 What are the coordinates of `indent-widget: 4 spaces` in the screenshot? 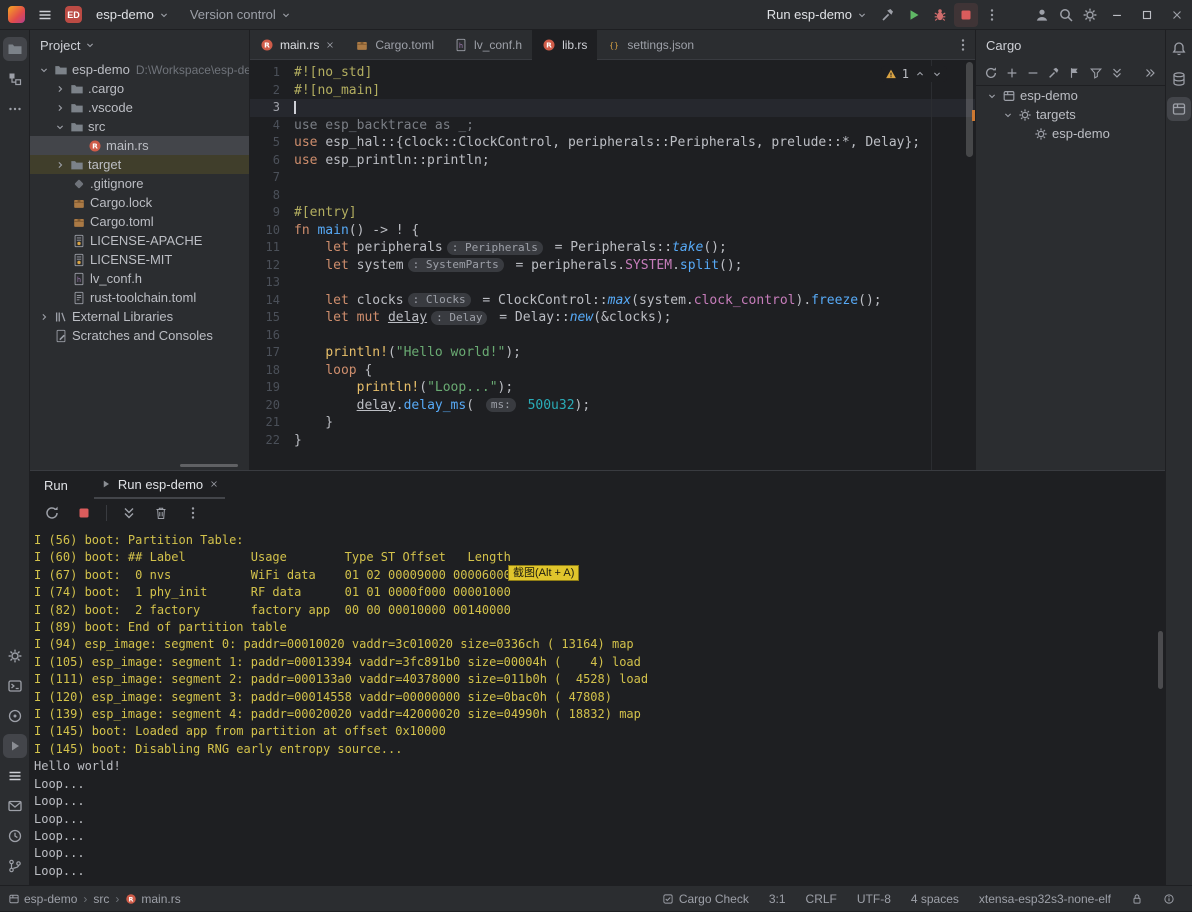 It's located at (935, 899).